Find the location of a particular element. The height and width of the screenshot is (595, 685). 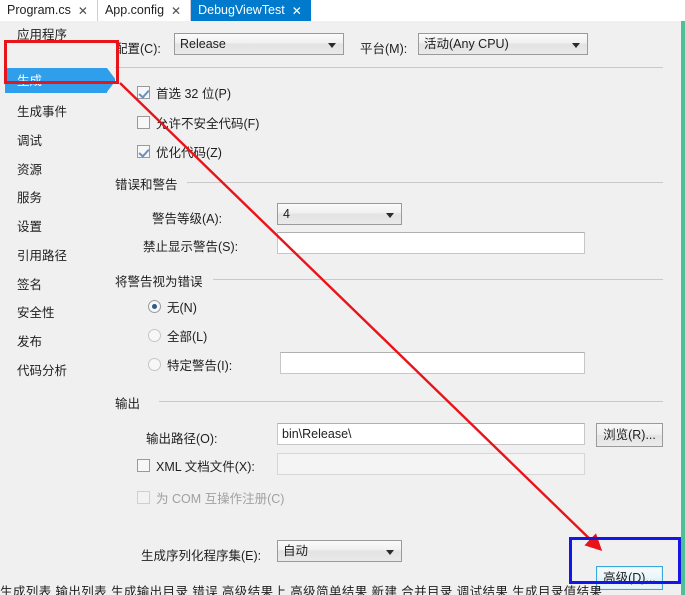

window-right-edge is located at coordinates (683, 308).